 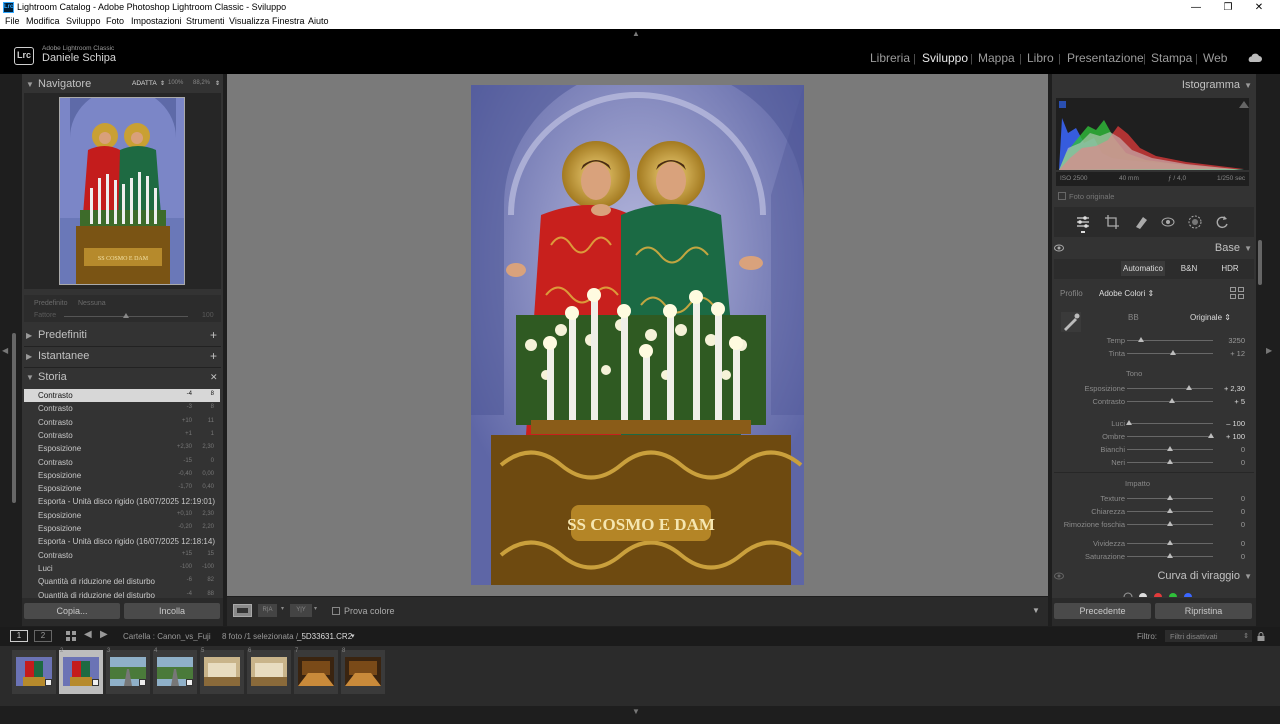 What do you see at coordinates (1071, 322) in the screenshot?
I see `wb-eyedropper-icon` at bounding box center [1071, 322].